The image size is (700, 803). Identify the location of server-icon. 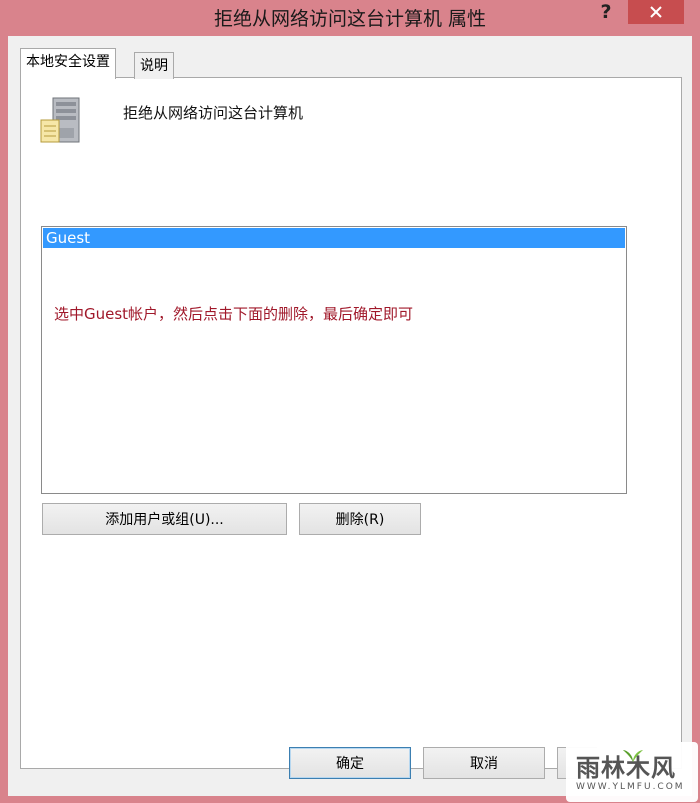
(62, 123).